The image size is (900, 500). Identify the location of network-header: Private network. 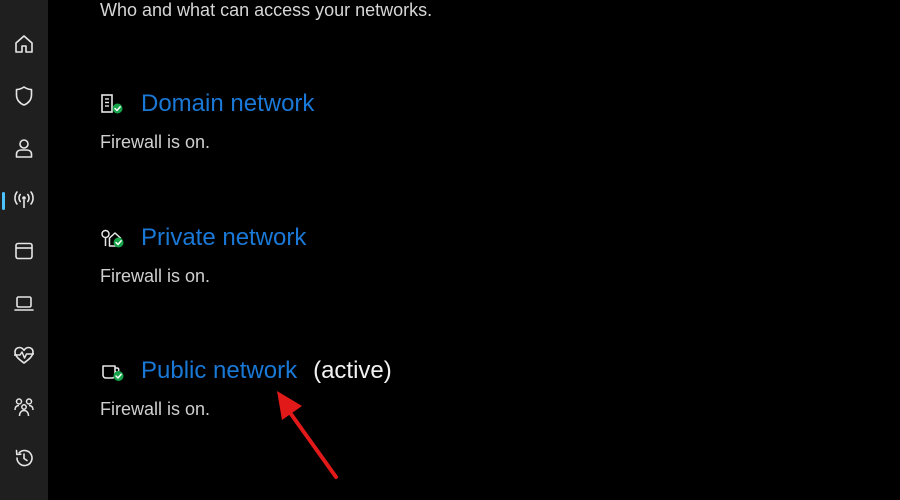
(350, 238).